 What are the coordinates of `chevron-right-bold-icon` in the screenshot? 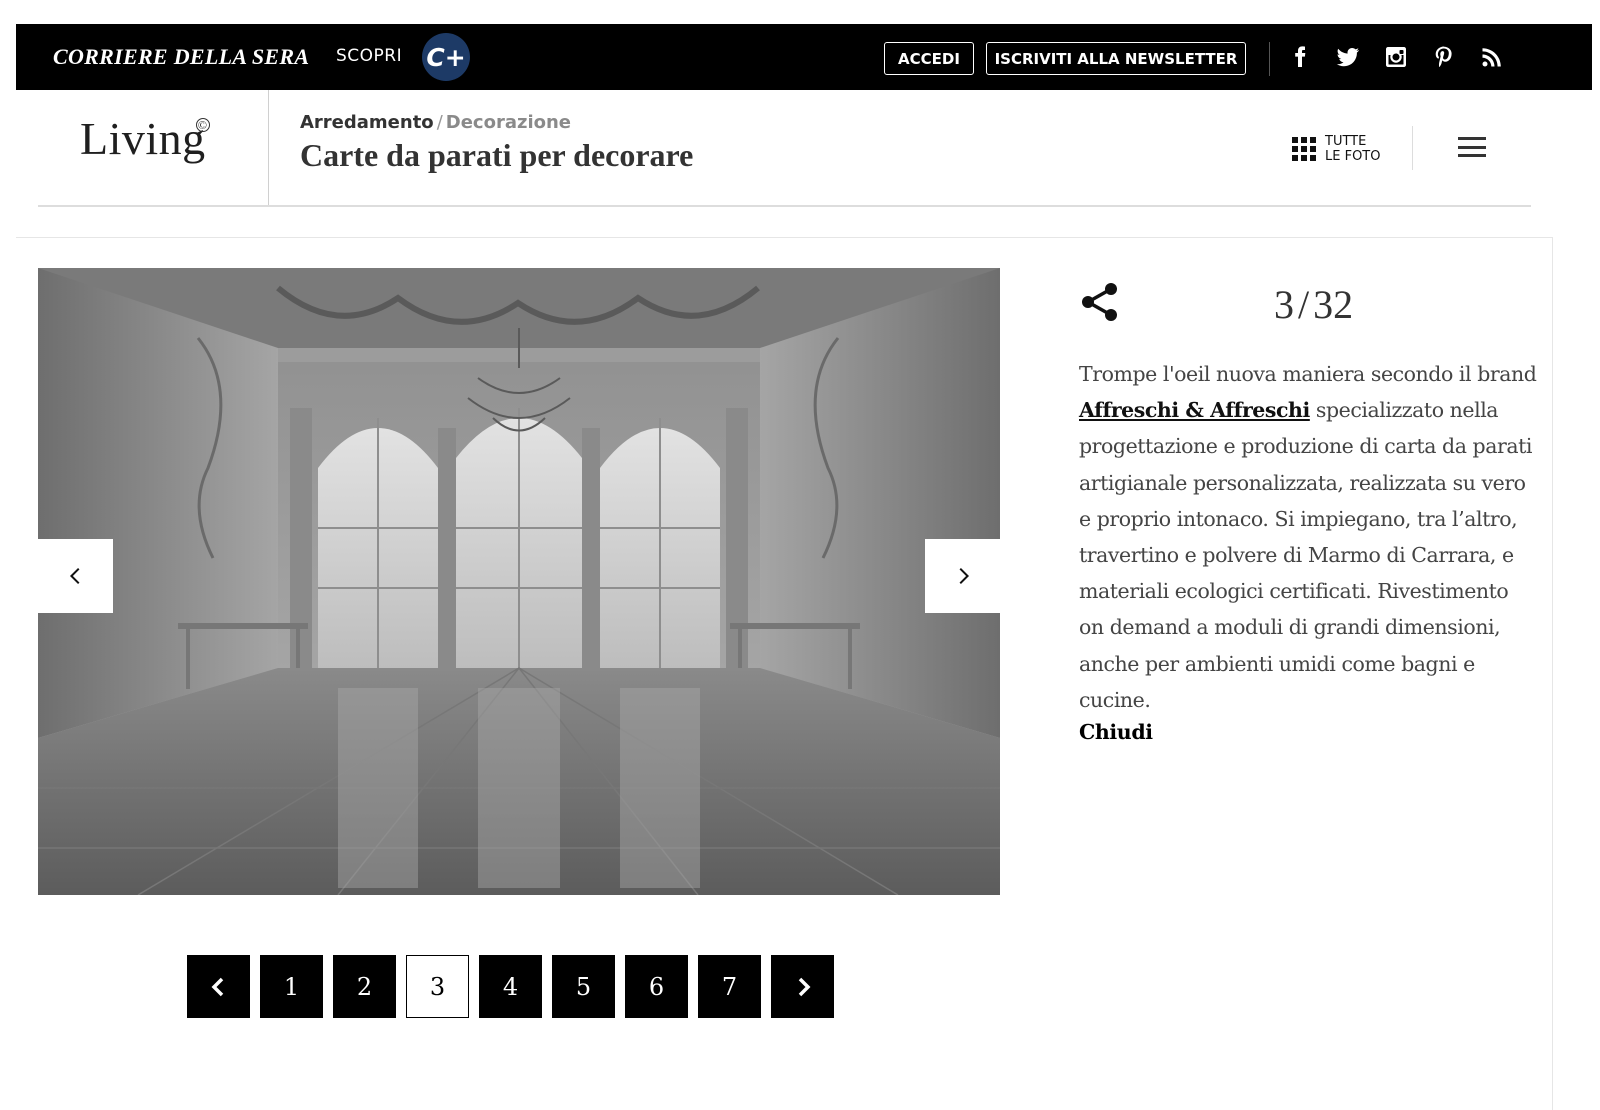 It's located at (804, 986).